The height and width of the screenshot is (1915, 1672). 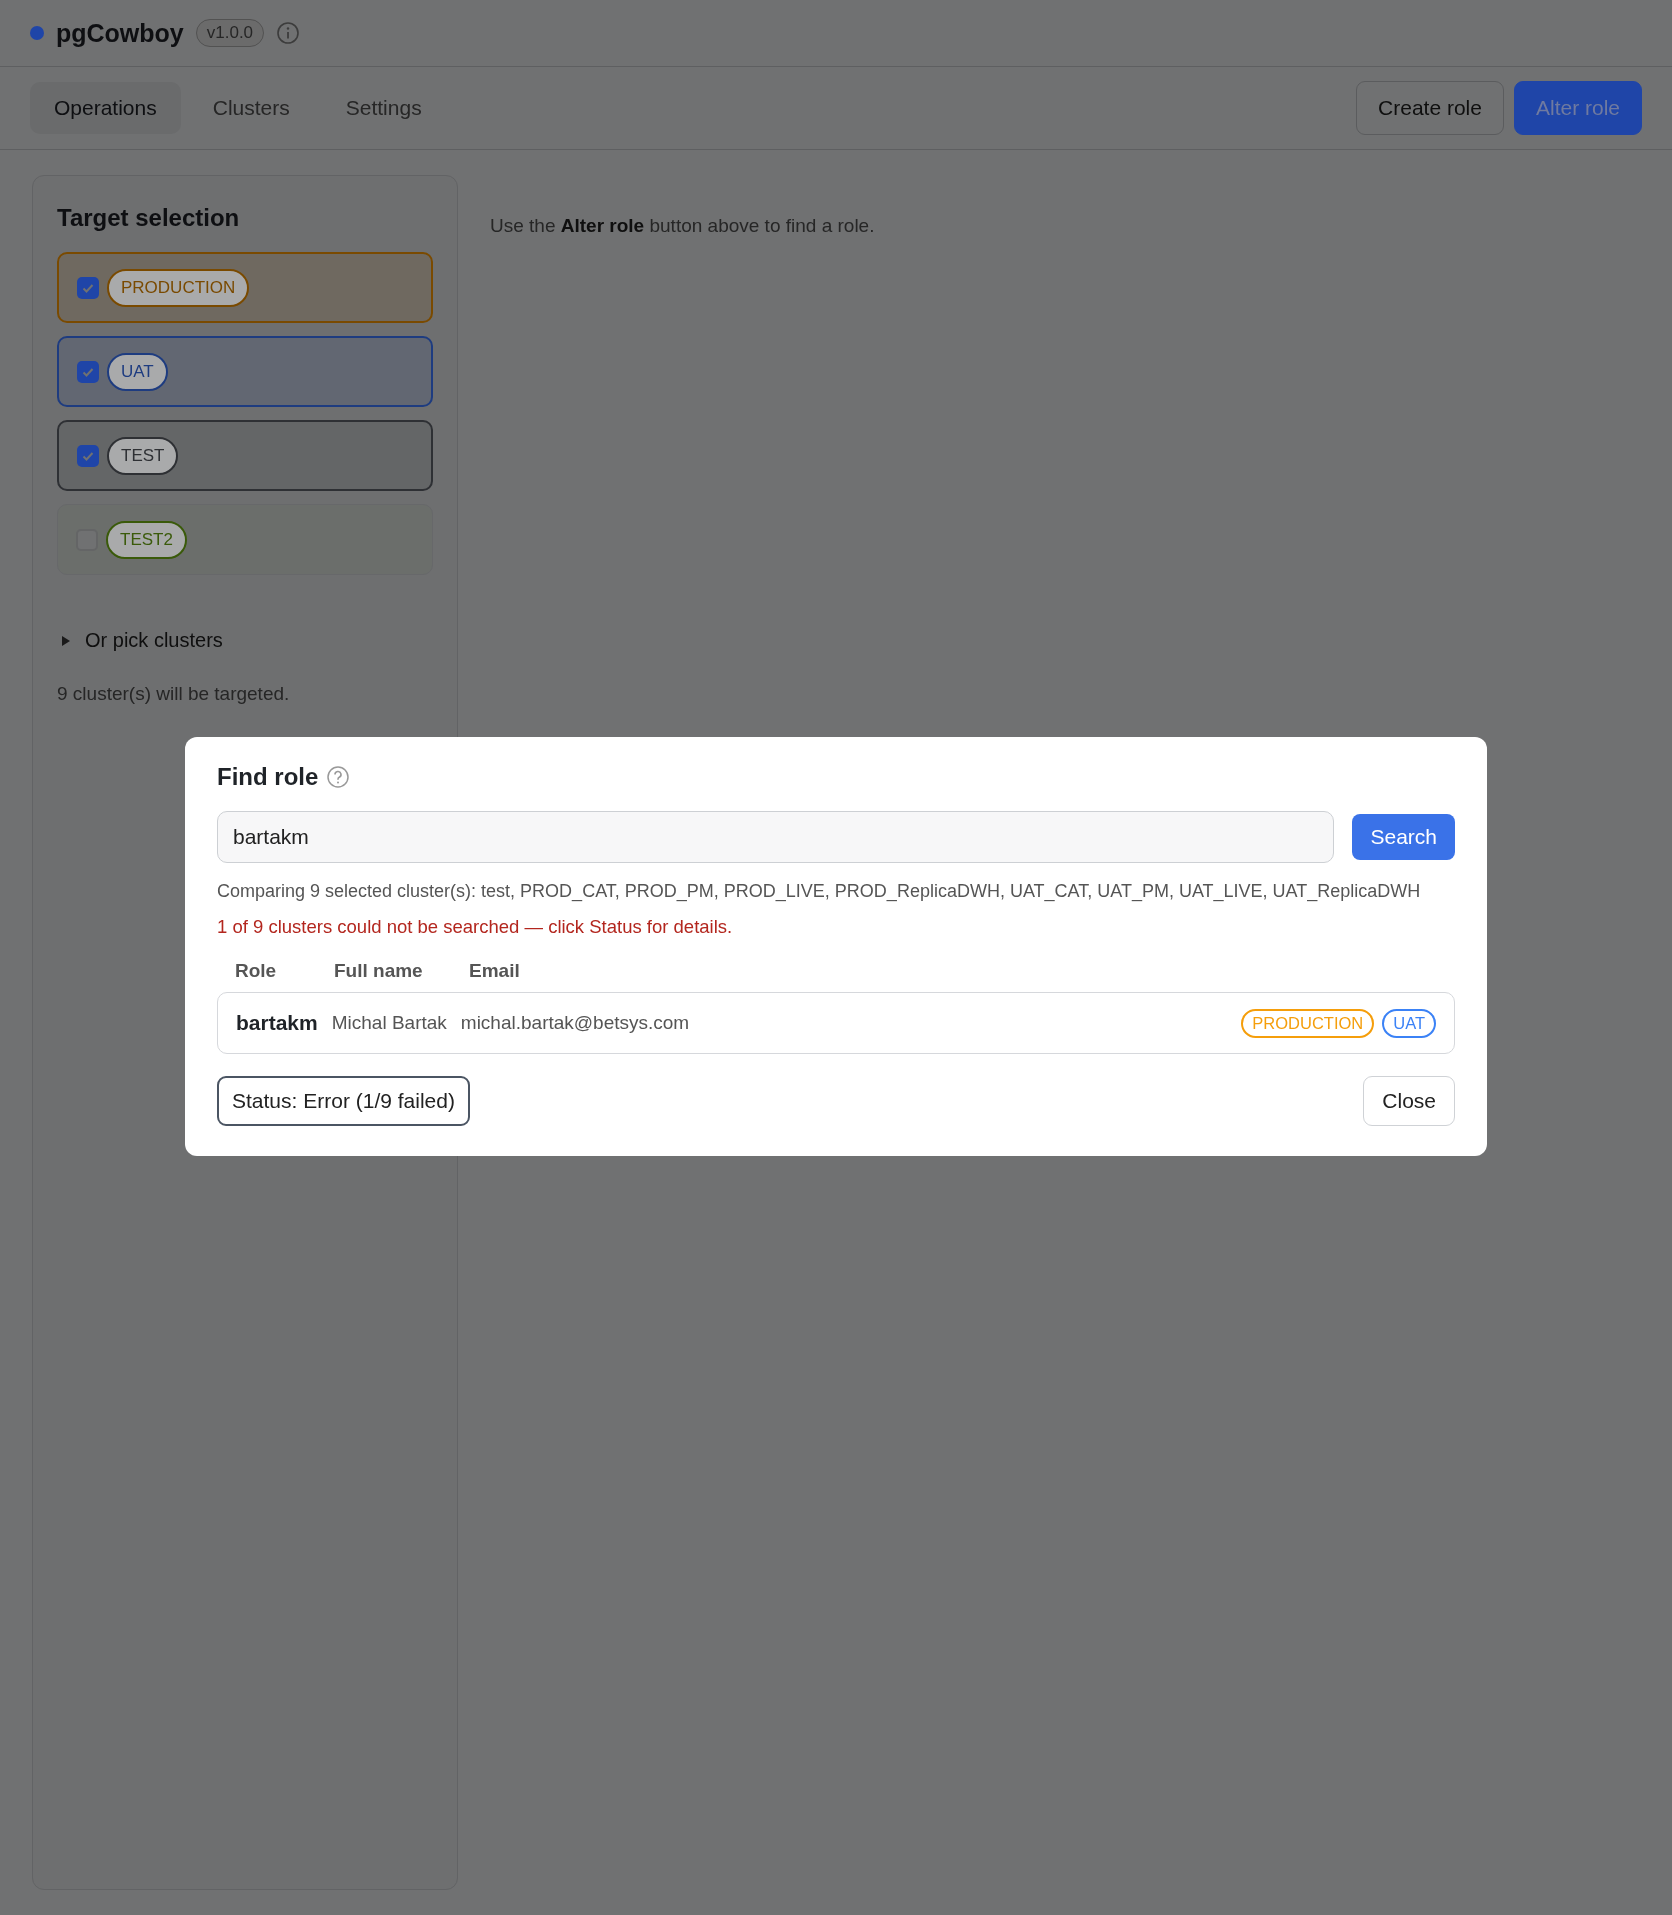 What do you see at coordinates (245, 640) in the screenshot?
I see `disclosure-toggle: Or pick clusters` at bounding box center [245, 640].